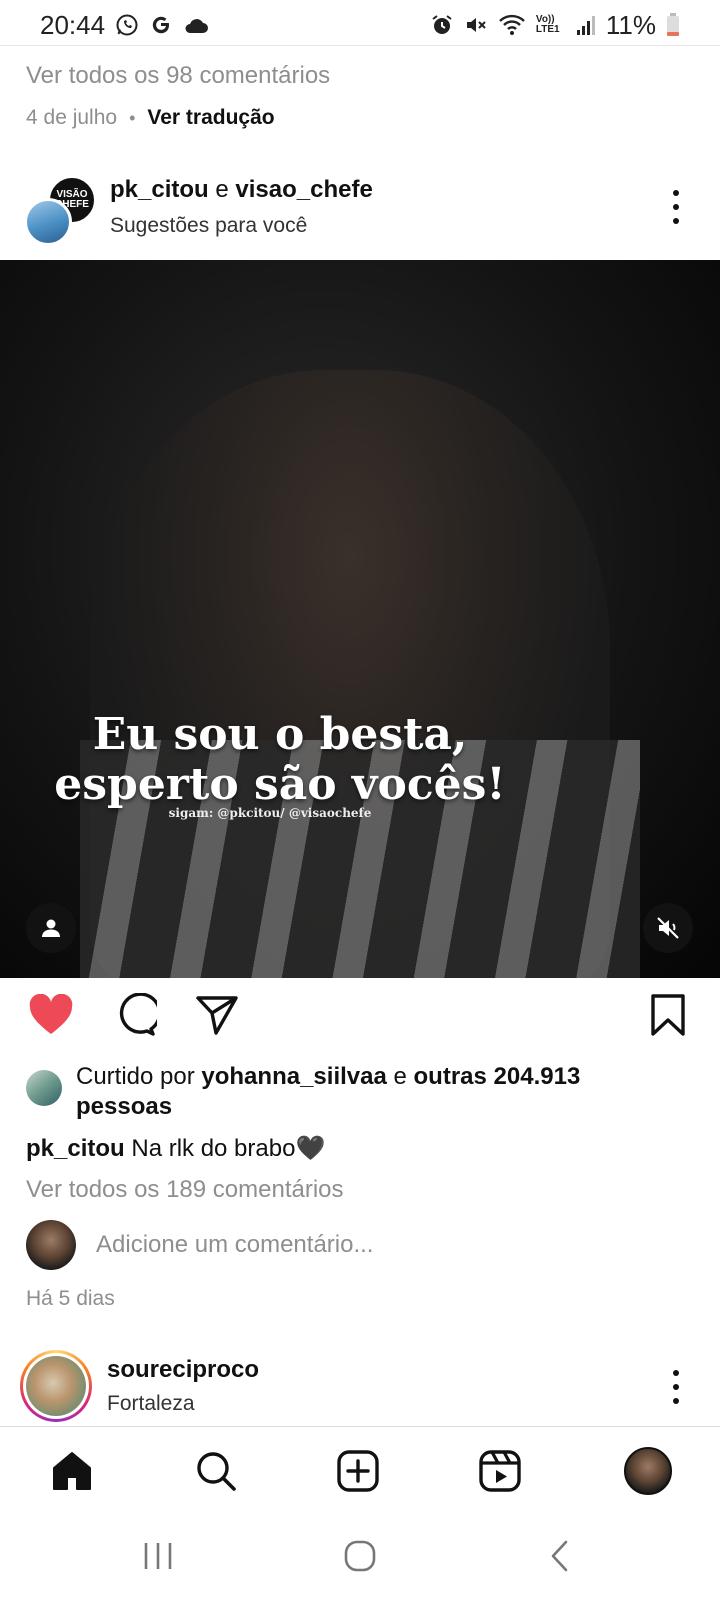 This screenshot has height=1600, width=720. I want to click on post-actions, so click(360, 1020).